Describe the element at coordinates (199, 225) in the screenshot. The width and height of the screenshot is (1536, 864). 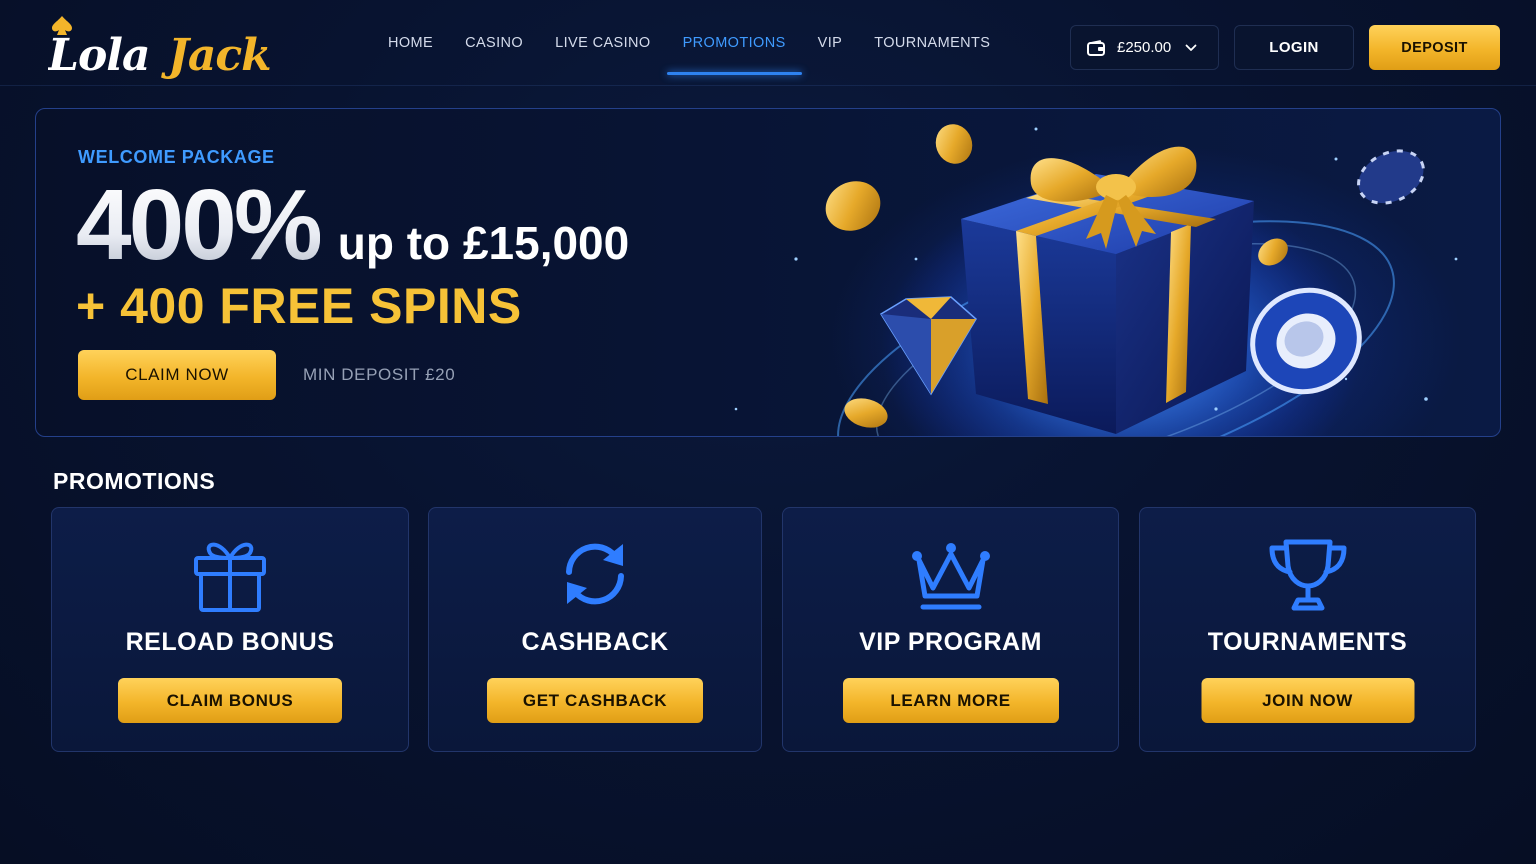
I see `hero-bonus-percent: 400%` at that location.